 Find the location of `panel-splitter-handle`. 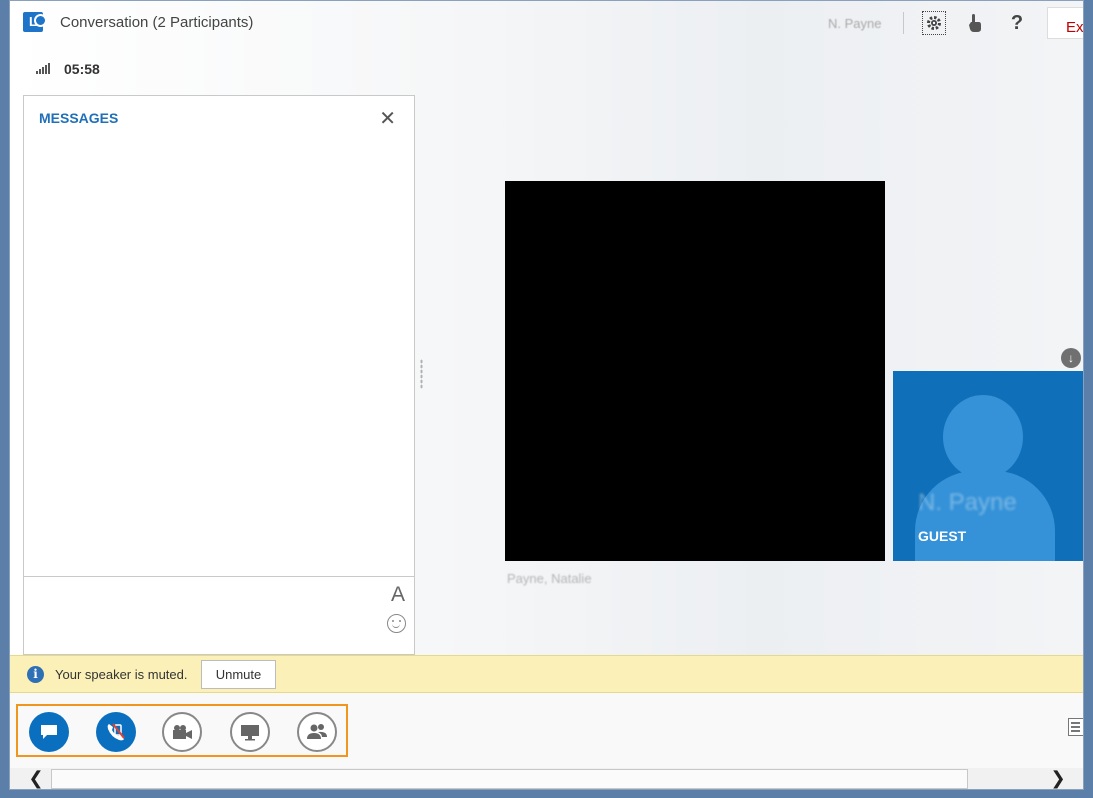

panel-splitter-handle is located at coordinates (421, 374).